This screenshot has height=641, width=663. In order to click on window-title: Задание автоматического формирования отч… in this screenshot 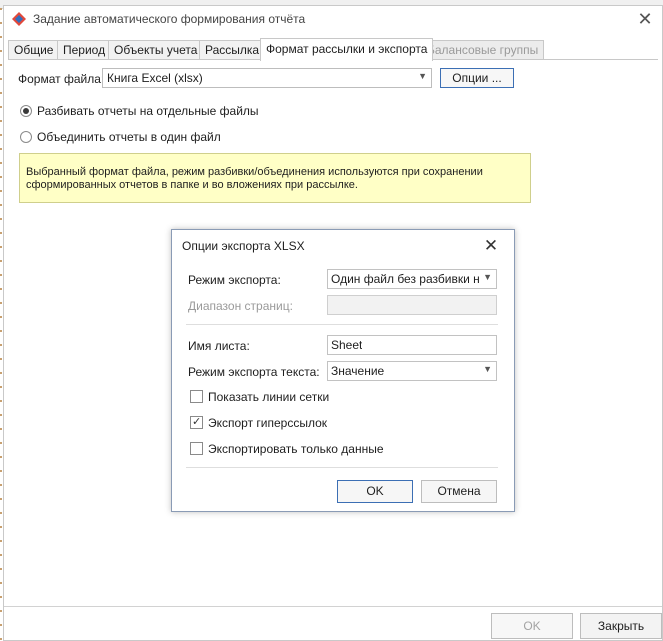, I will do `click(169, 19)`.